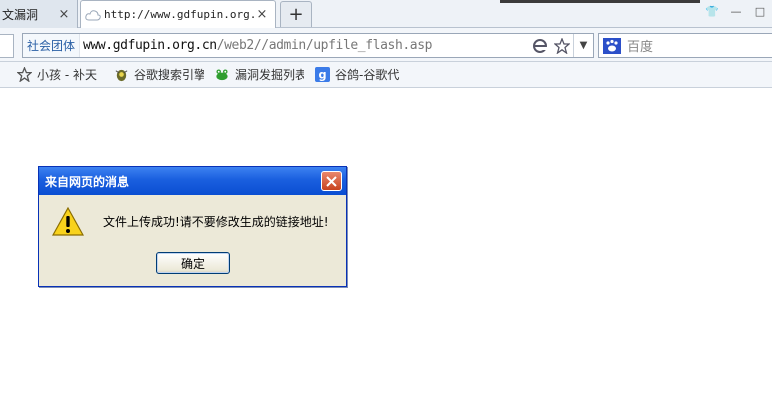 Image resolution: width=772 pixels, height=418 pixels. What do you see at coordinates (216, 222) in the screenshot?
I see `dialog-message: 文件上传成功!请不要修改生成的链接地址!` at bounding box center [216, 222].